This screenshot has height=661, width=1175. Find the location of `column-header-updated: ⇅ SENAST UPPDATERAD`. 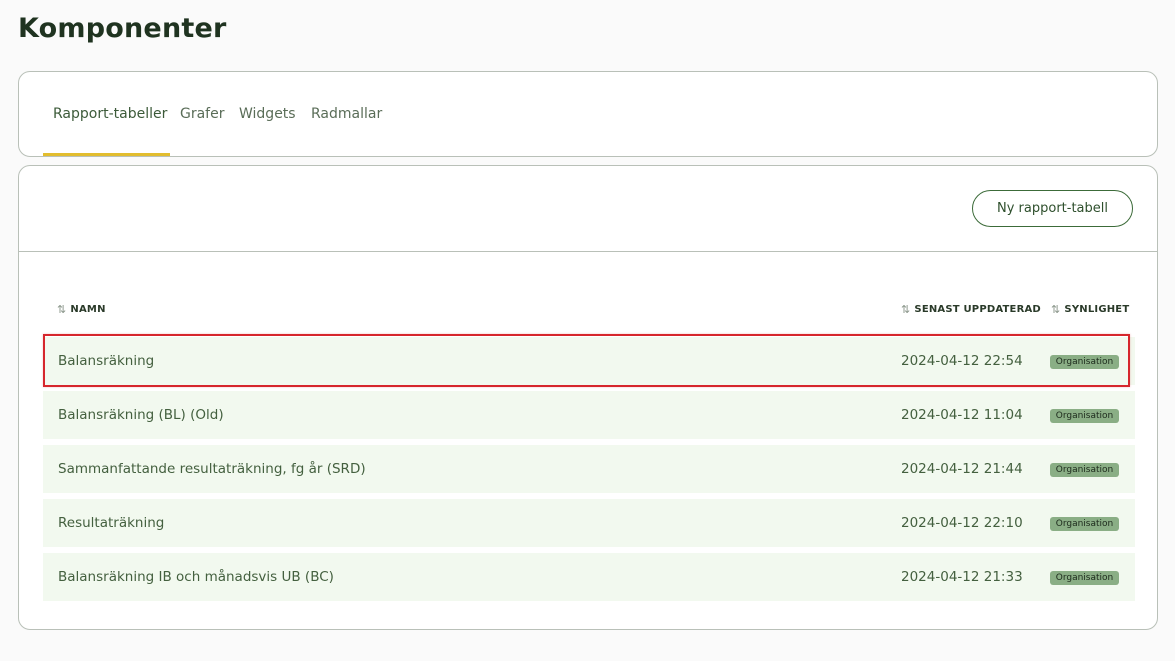

column-header-updated: ⇅ SENAST UPPDATERAD is located at coordinates (971, 309).